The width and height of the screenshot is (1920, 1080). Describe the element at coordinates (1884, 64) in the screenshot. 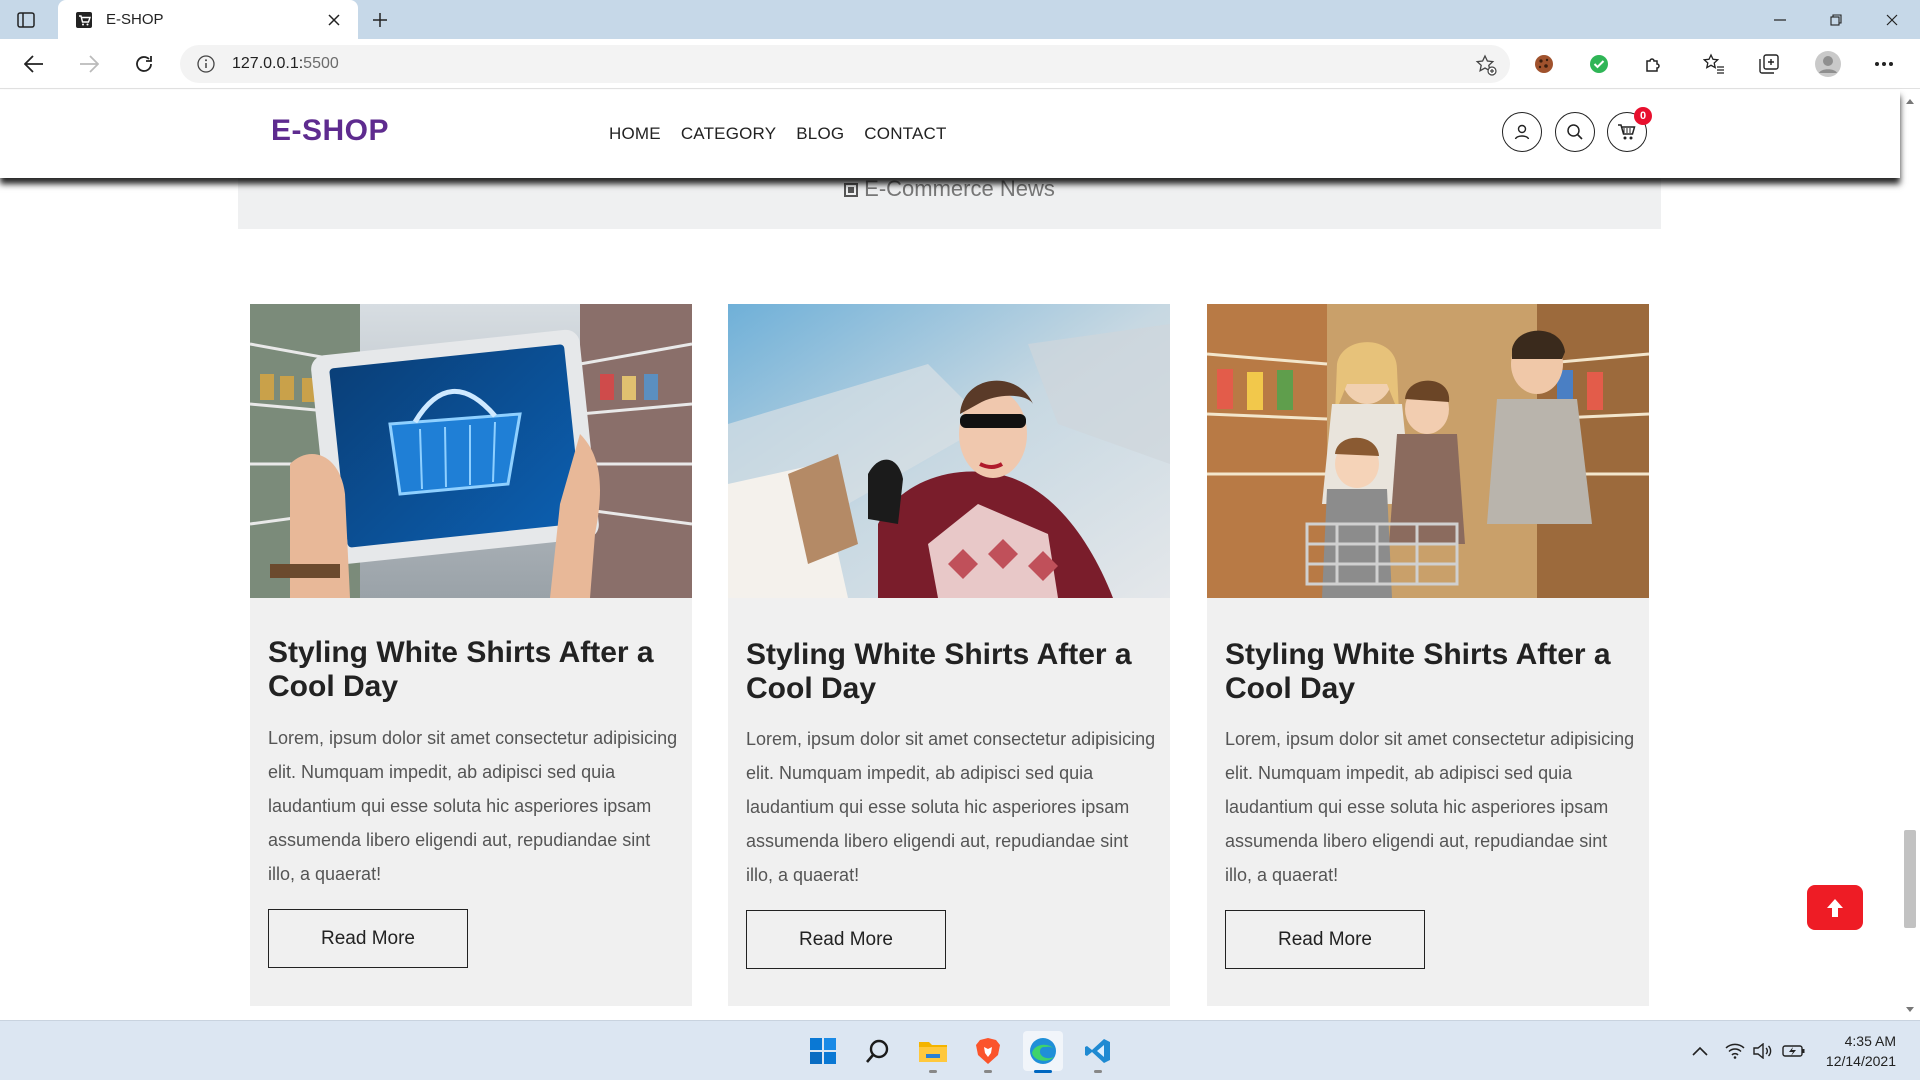

I see `more-options-icon` at that location.